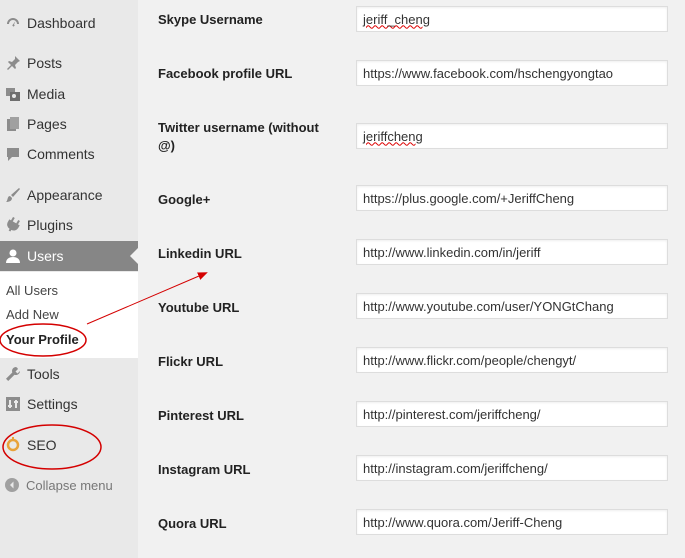 This screenshot has height=558, width=685. Describe the element at coordinates (452, 414) in the screenshot. I see `pinterest-value: http://pinterest.com/jeriffcheng/` at that location.